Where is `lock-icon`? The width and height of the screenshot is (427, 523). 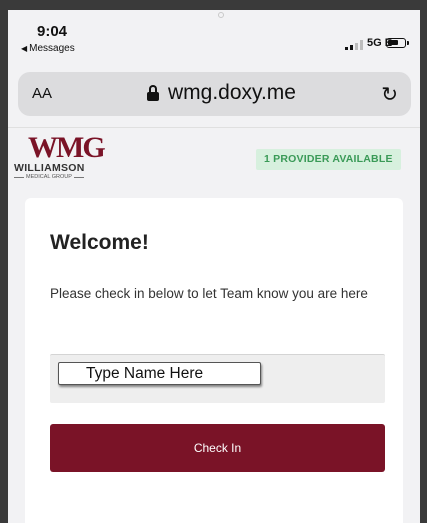
lock-icon is located at coordinates (153, 93).